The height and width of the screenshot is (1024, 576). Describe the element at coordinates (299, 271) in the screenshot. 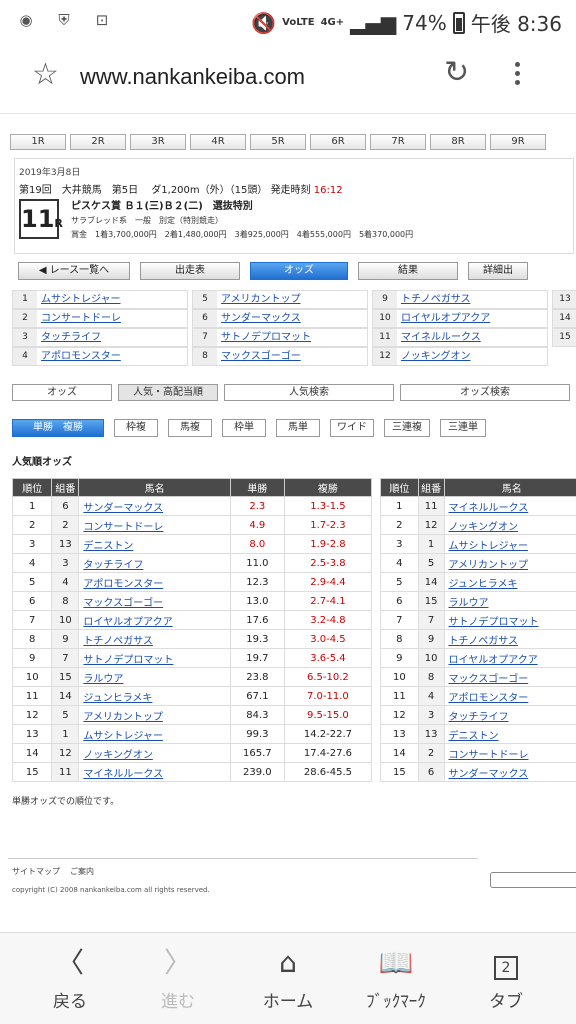

I see `odds-button: オッズ` at that location.